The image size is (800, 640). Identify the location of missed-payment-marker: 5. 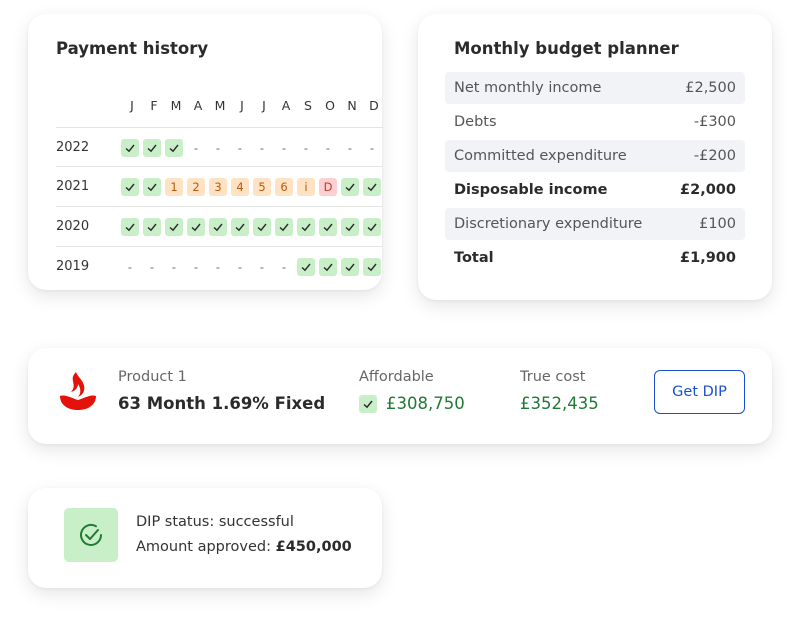
(262, 186).